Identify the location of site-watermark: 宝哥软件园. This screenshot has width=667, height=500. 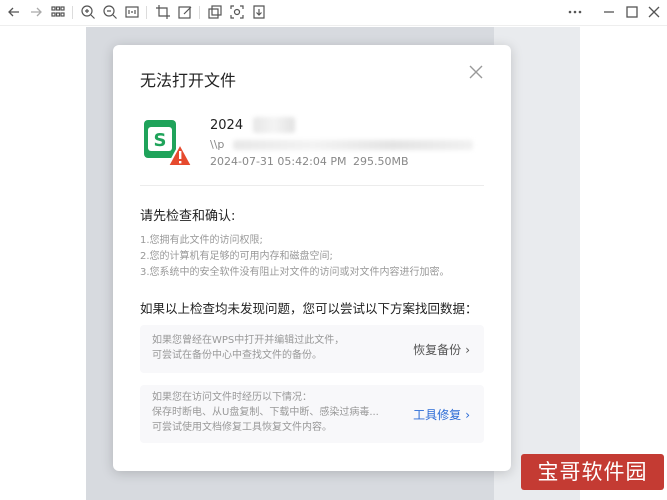
(592, 472).